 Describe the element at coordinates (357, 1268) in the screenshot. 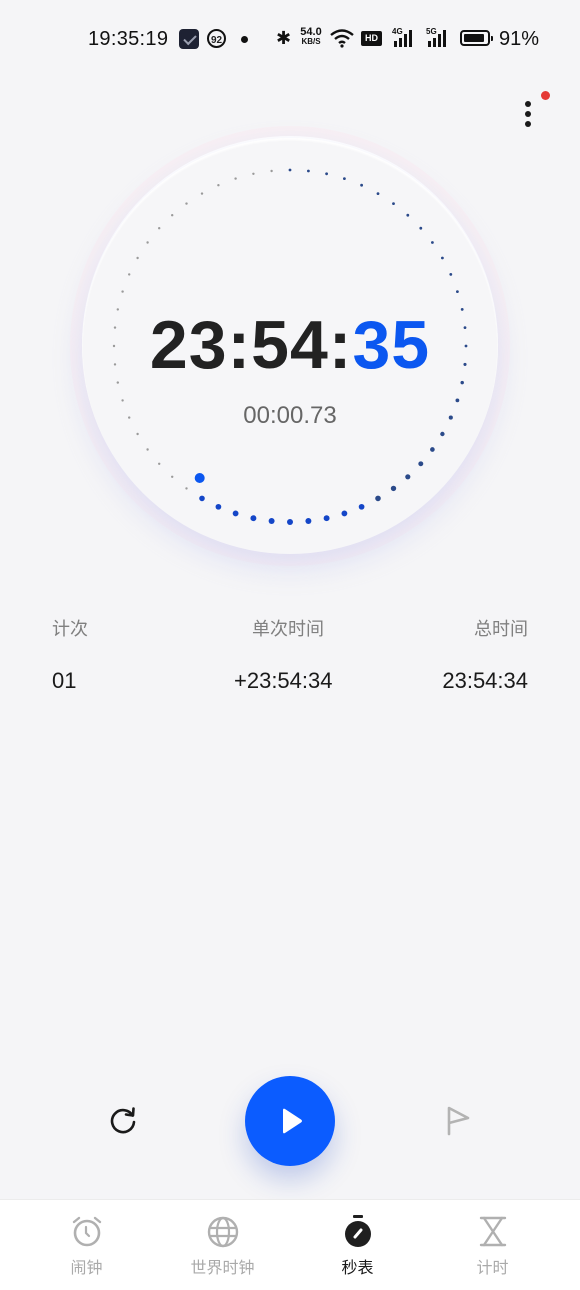

I see `tab-label: 秒表` at that location.